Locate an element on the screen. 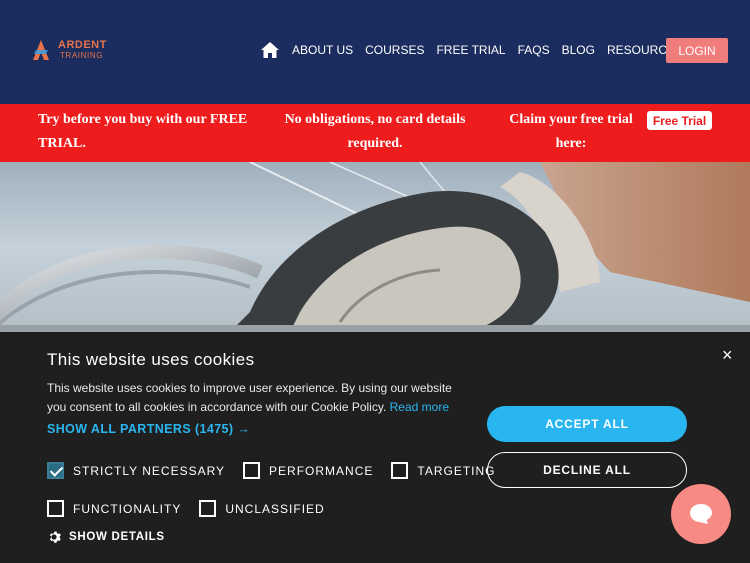 The image size is (750, 563). option-functionality: FUNCTIONALITY is located at coordinates (114, 508).